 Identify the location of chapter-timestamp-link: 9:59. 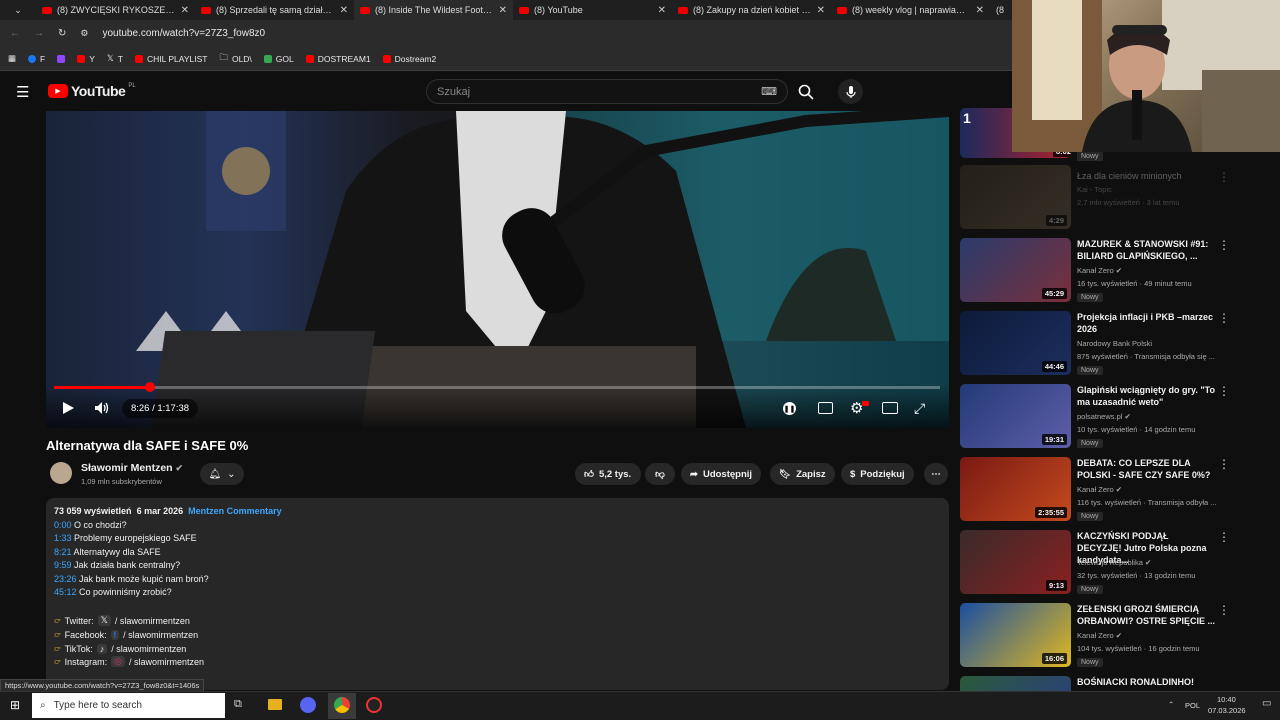
(63, 565).